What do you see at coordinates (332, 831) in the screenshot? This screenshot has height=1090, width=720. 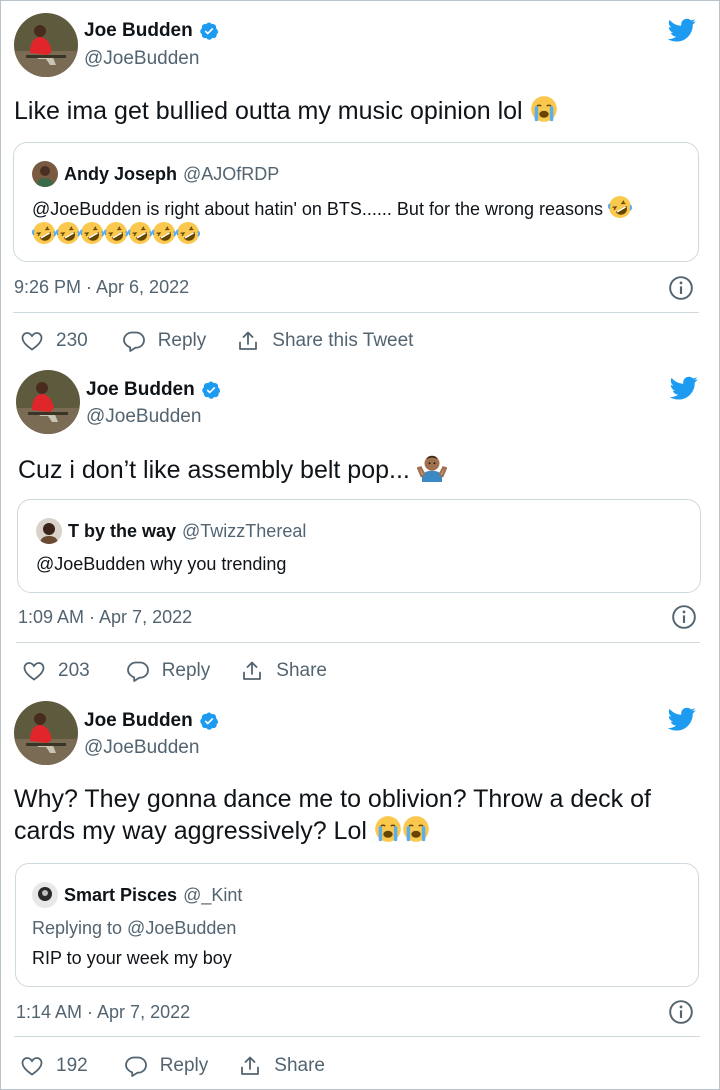 I see `tweet-text-line-2: cards my way aggressively? Lol` at bounding box center [332, 831].